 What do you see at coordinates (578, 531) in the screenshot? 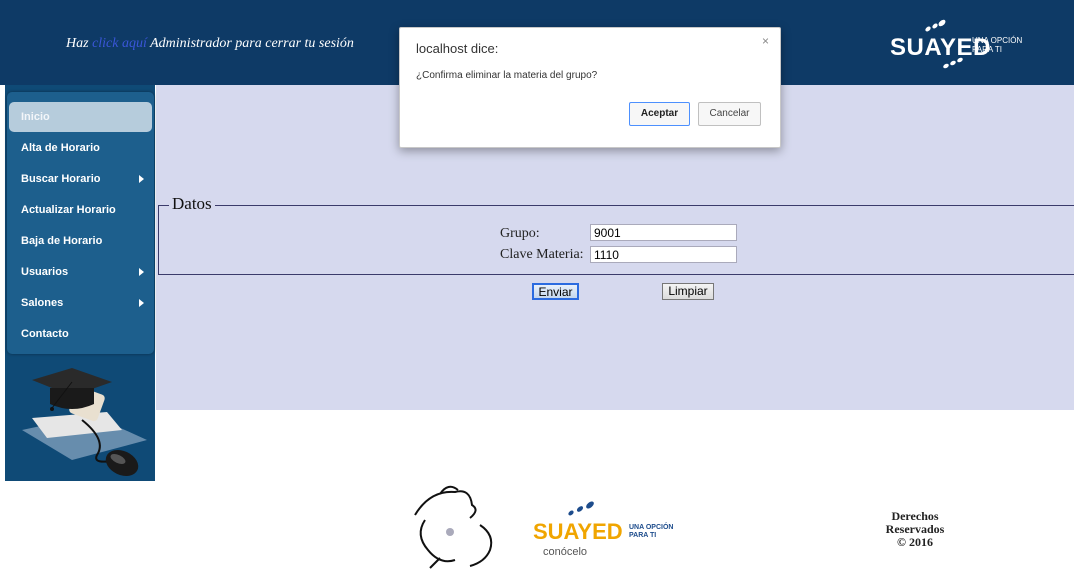
I see `footer-brand-word: SUAYED` at bounding box center [578, 531].